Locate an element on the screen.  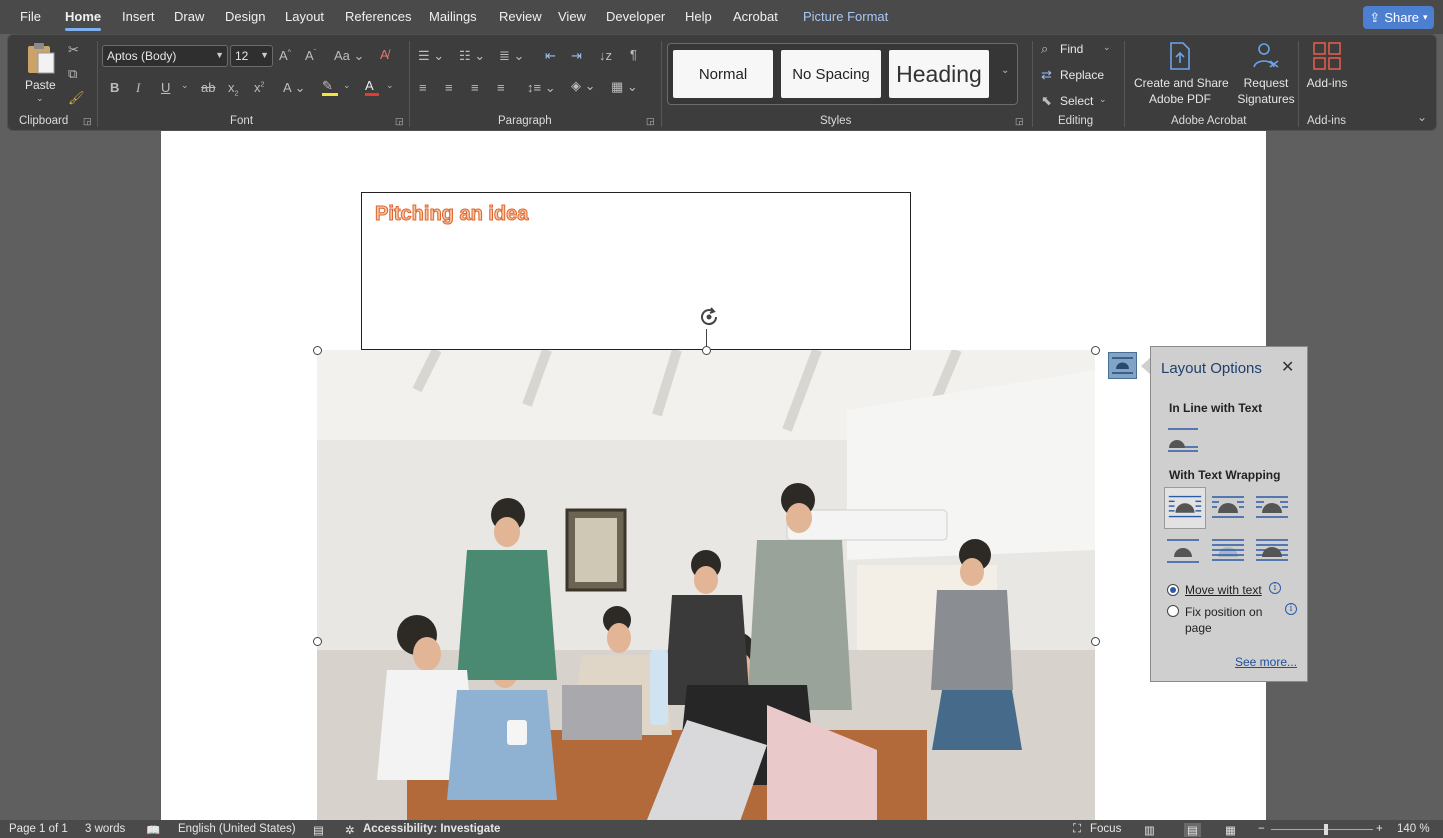
focus-label: Focus is located at coordinates (1105, 829).